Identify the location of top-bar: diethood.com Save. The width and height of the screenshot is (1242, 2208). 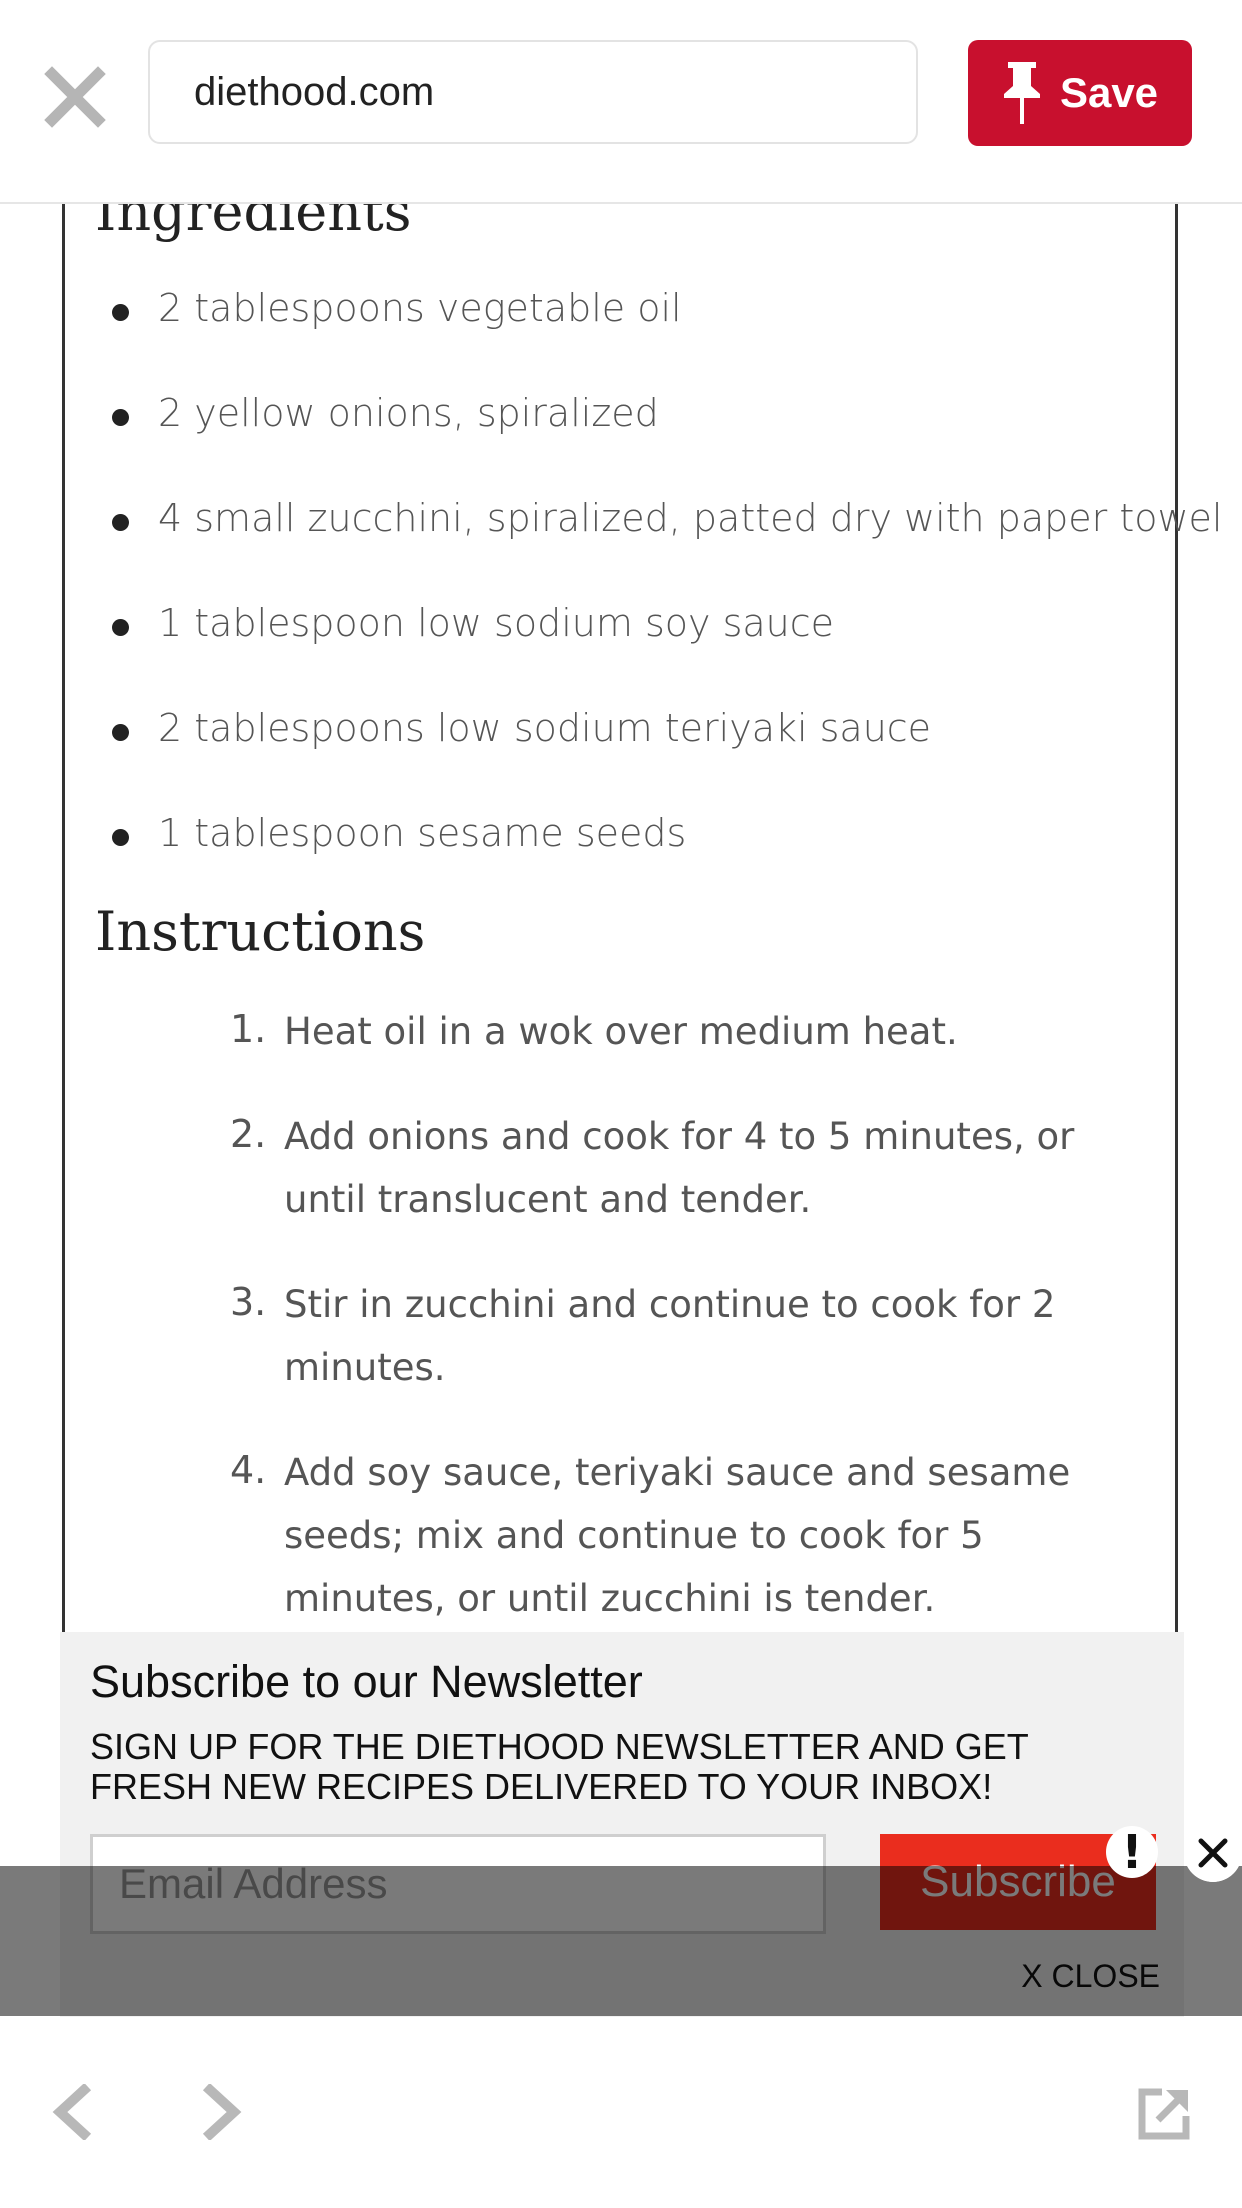
(621, 102).